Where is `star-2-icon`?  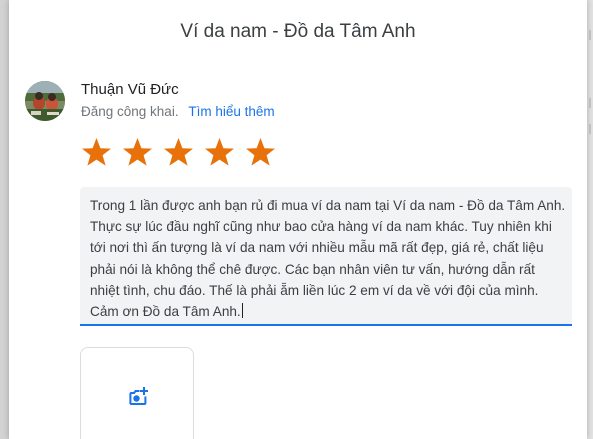 star-2-icon is located at coordinates (137, 152).